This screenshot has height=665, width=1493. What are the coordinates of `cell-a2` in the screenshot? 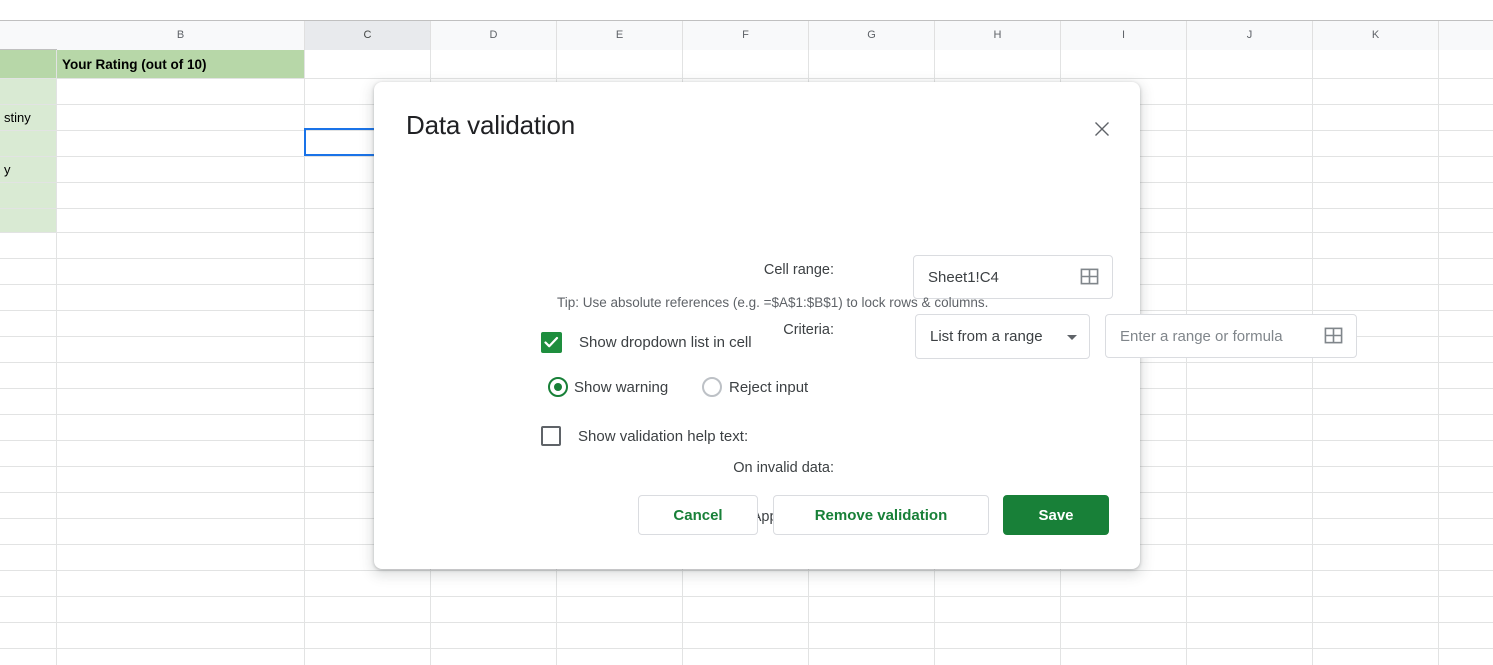 It's located at (28, 91).